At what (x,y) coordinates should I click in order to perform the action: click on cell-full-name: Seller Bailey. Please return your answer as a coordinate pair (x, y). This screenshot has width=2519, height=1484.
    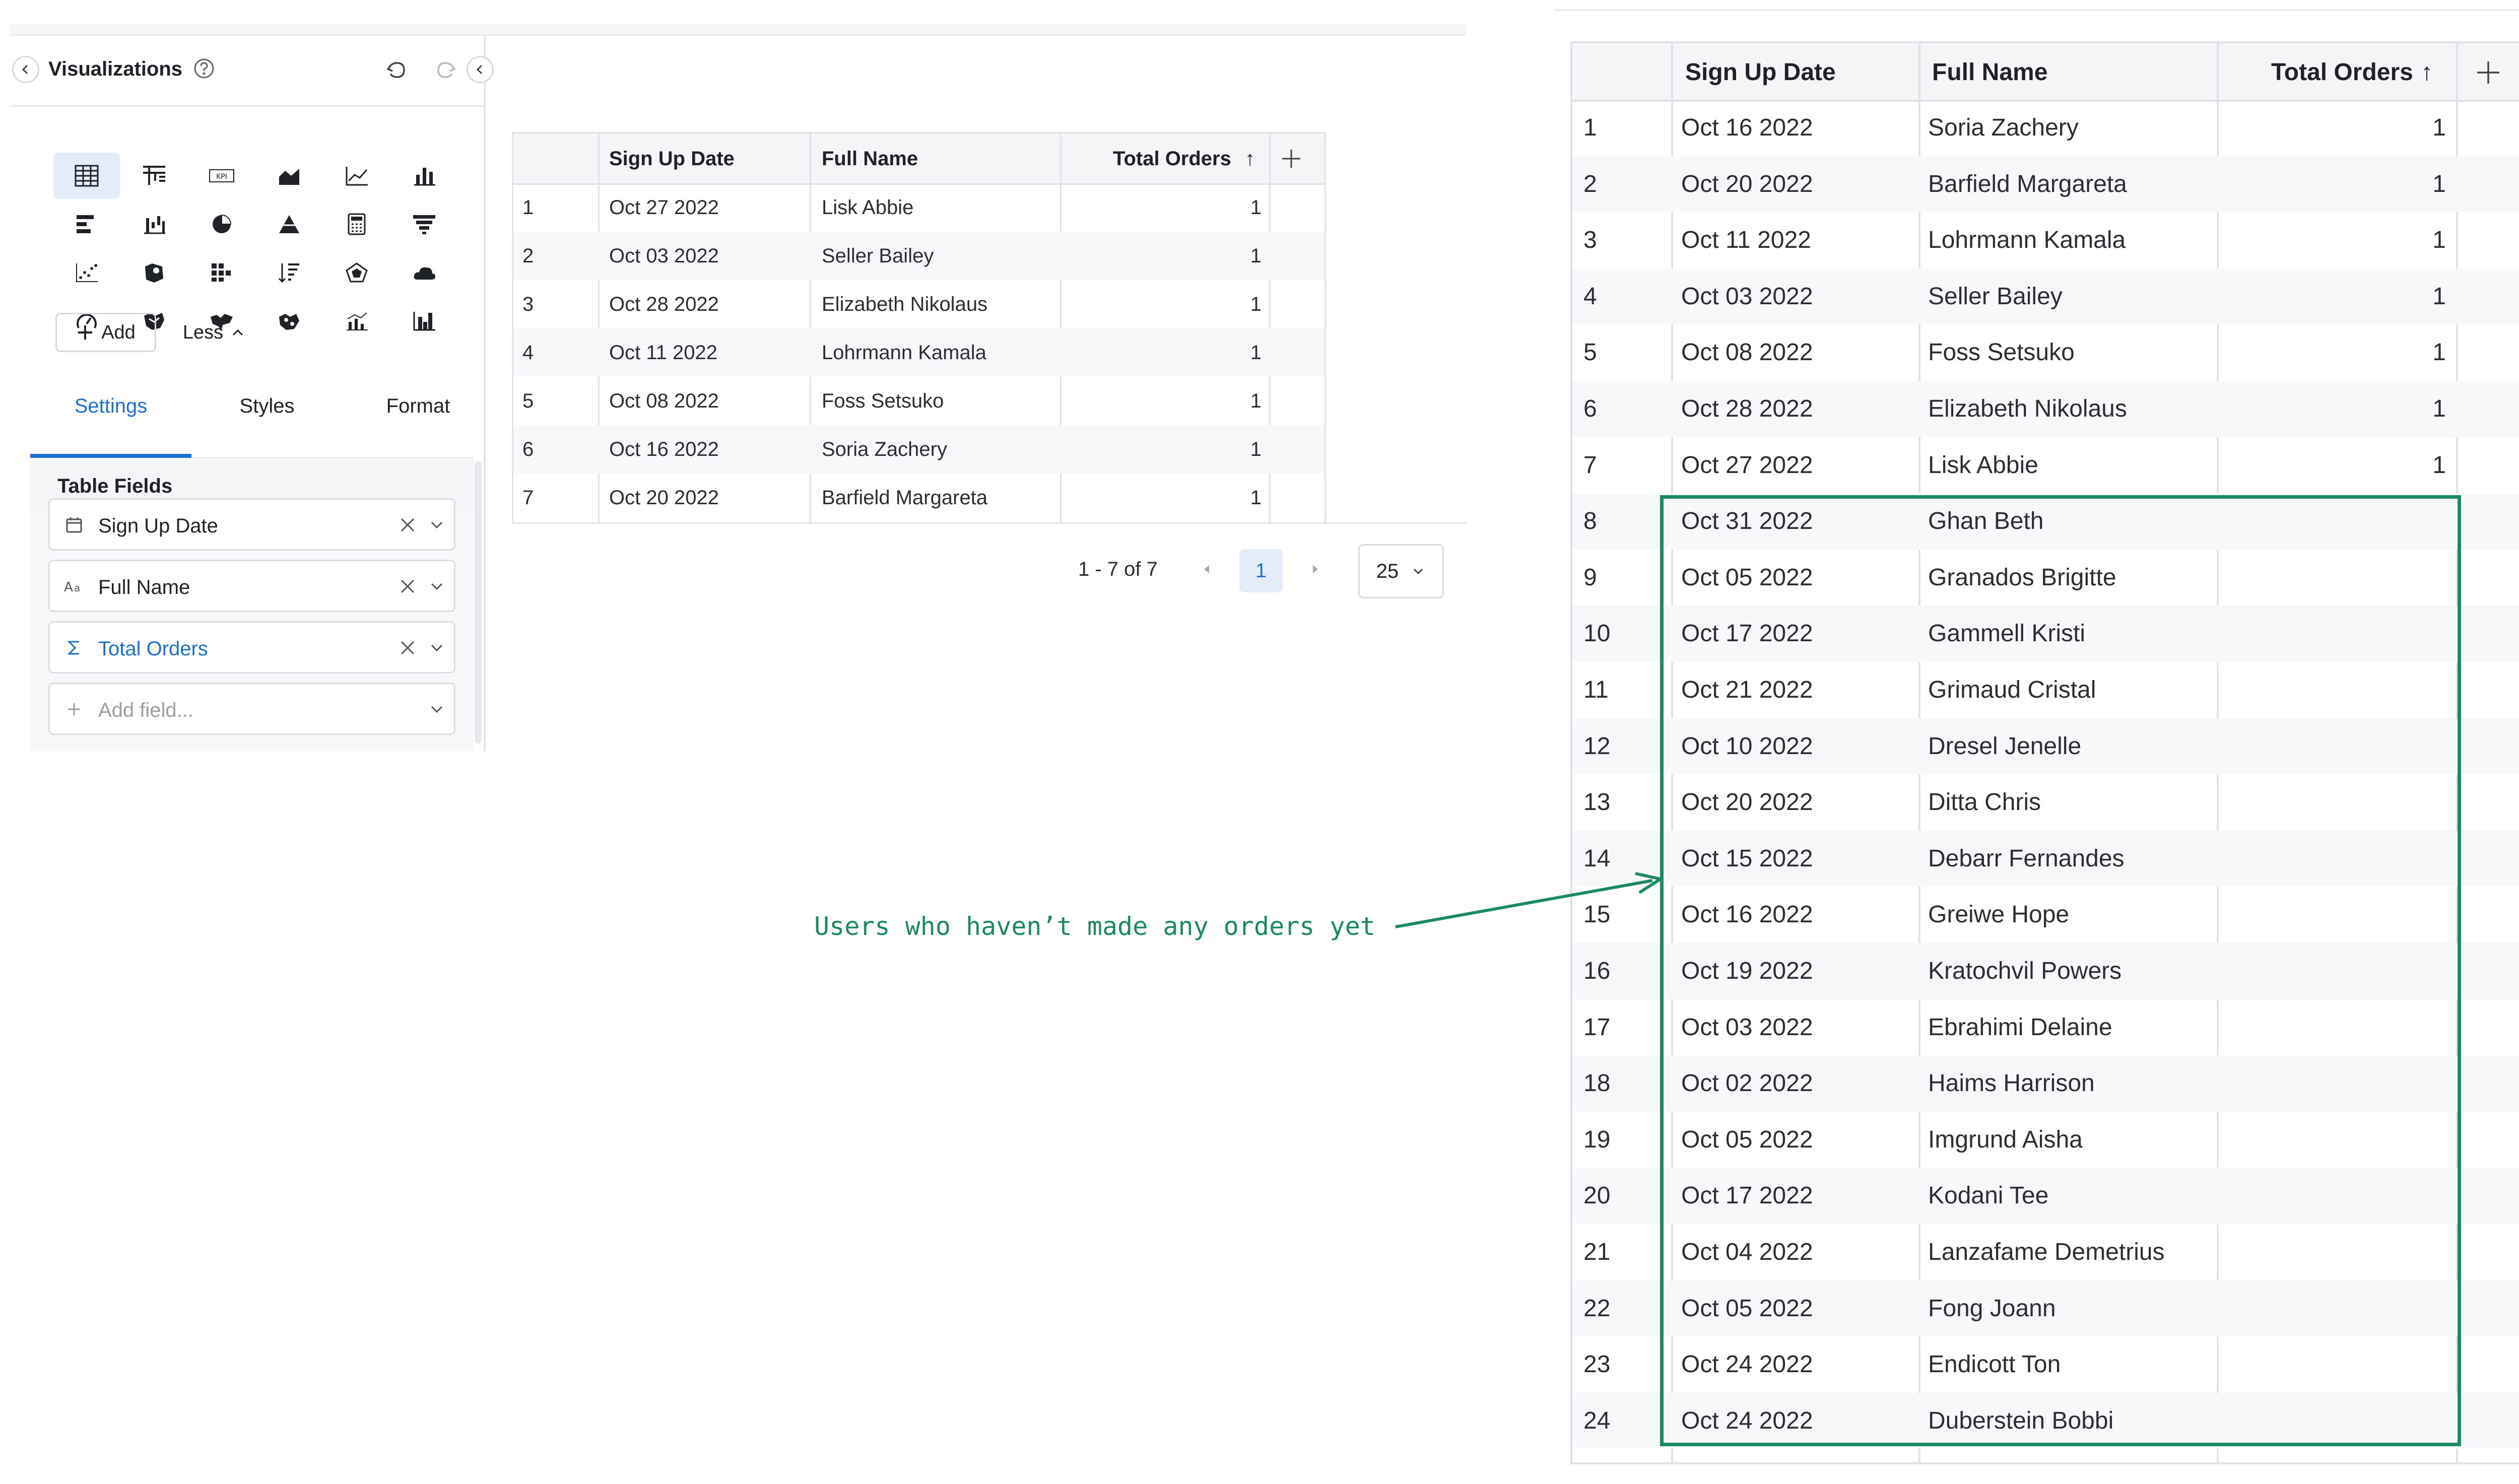
    Looking at the image, I should click on (1996, 296).